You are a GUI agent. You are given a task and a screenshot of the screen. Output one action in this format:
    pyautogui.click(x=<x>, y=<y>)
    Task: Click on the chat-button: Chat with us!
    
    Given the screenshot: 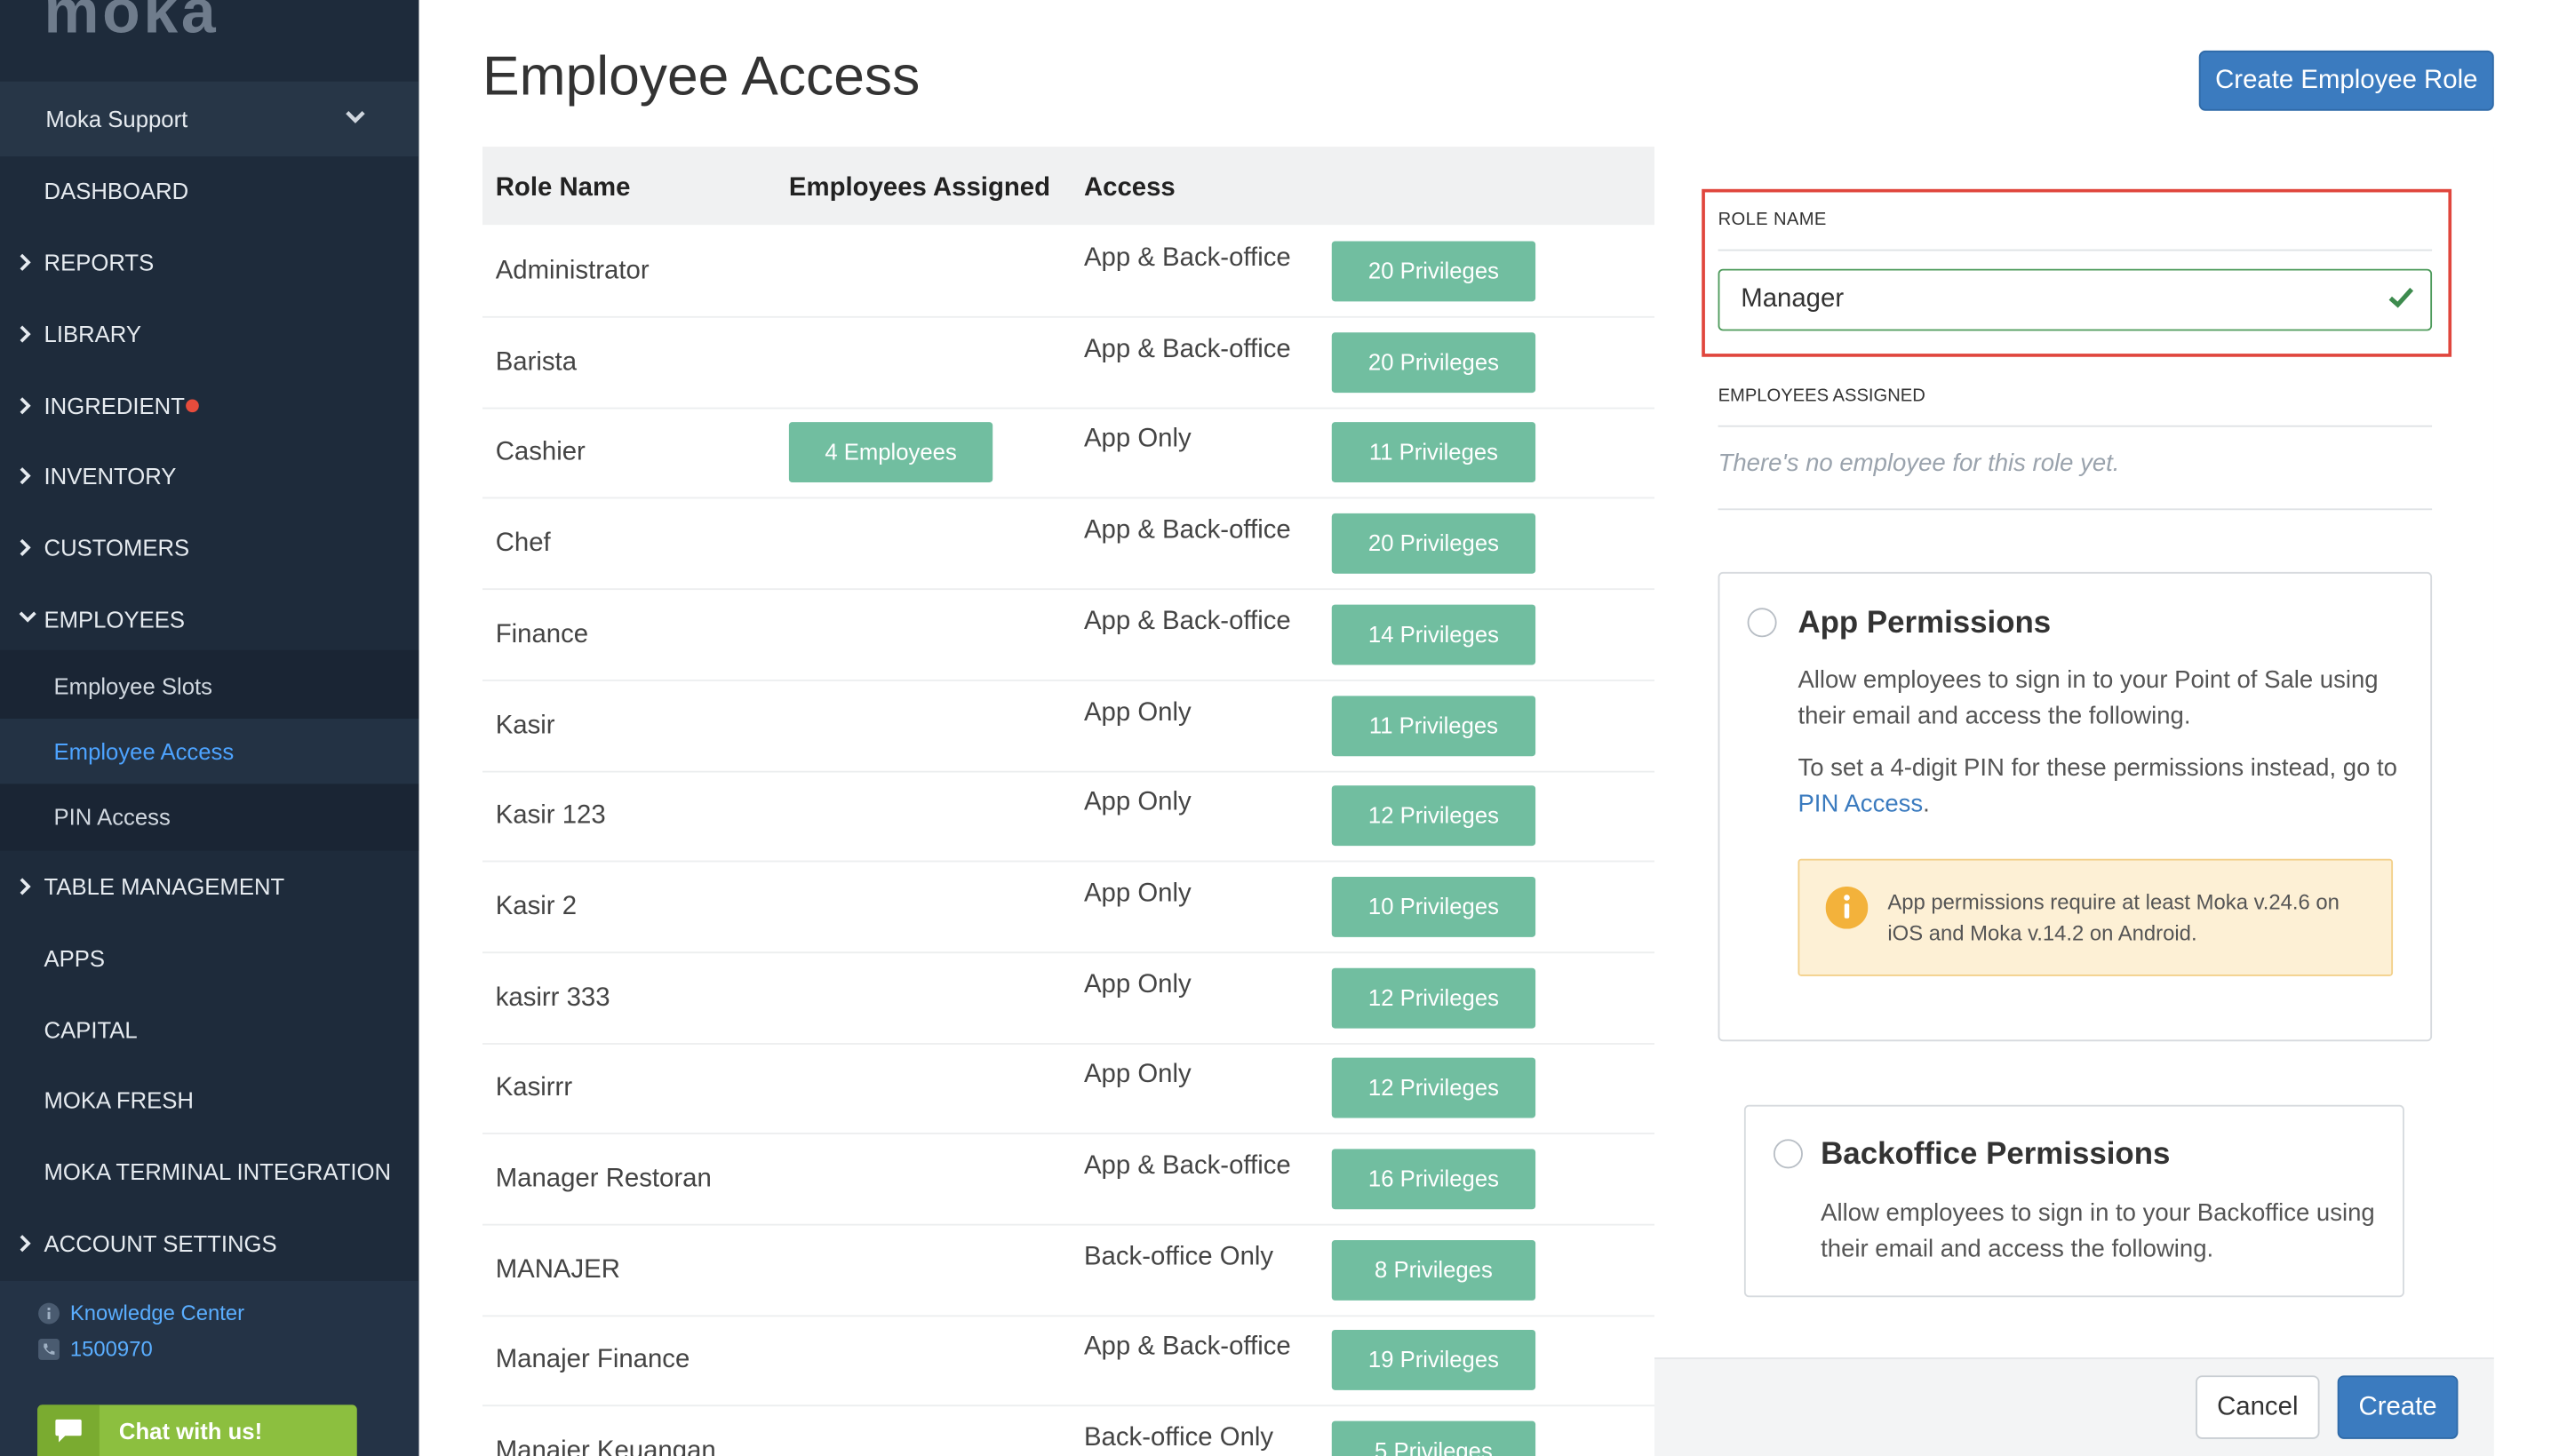 What is the action you would take?
    pyautogui.click(x=197, y=1430)
    